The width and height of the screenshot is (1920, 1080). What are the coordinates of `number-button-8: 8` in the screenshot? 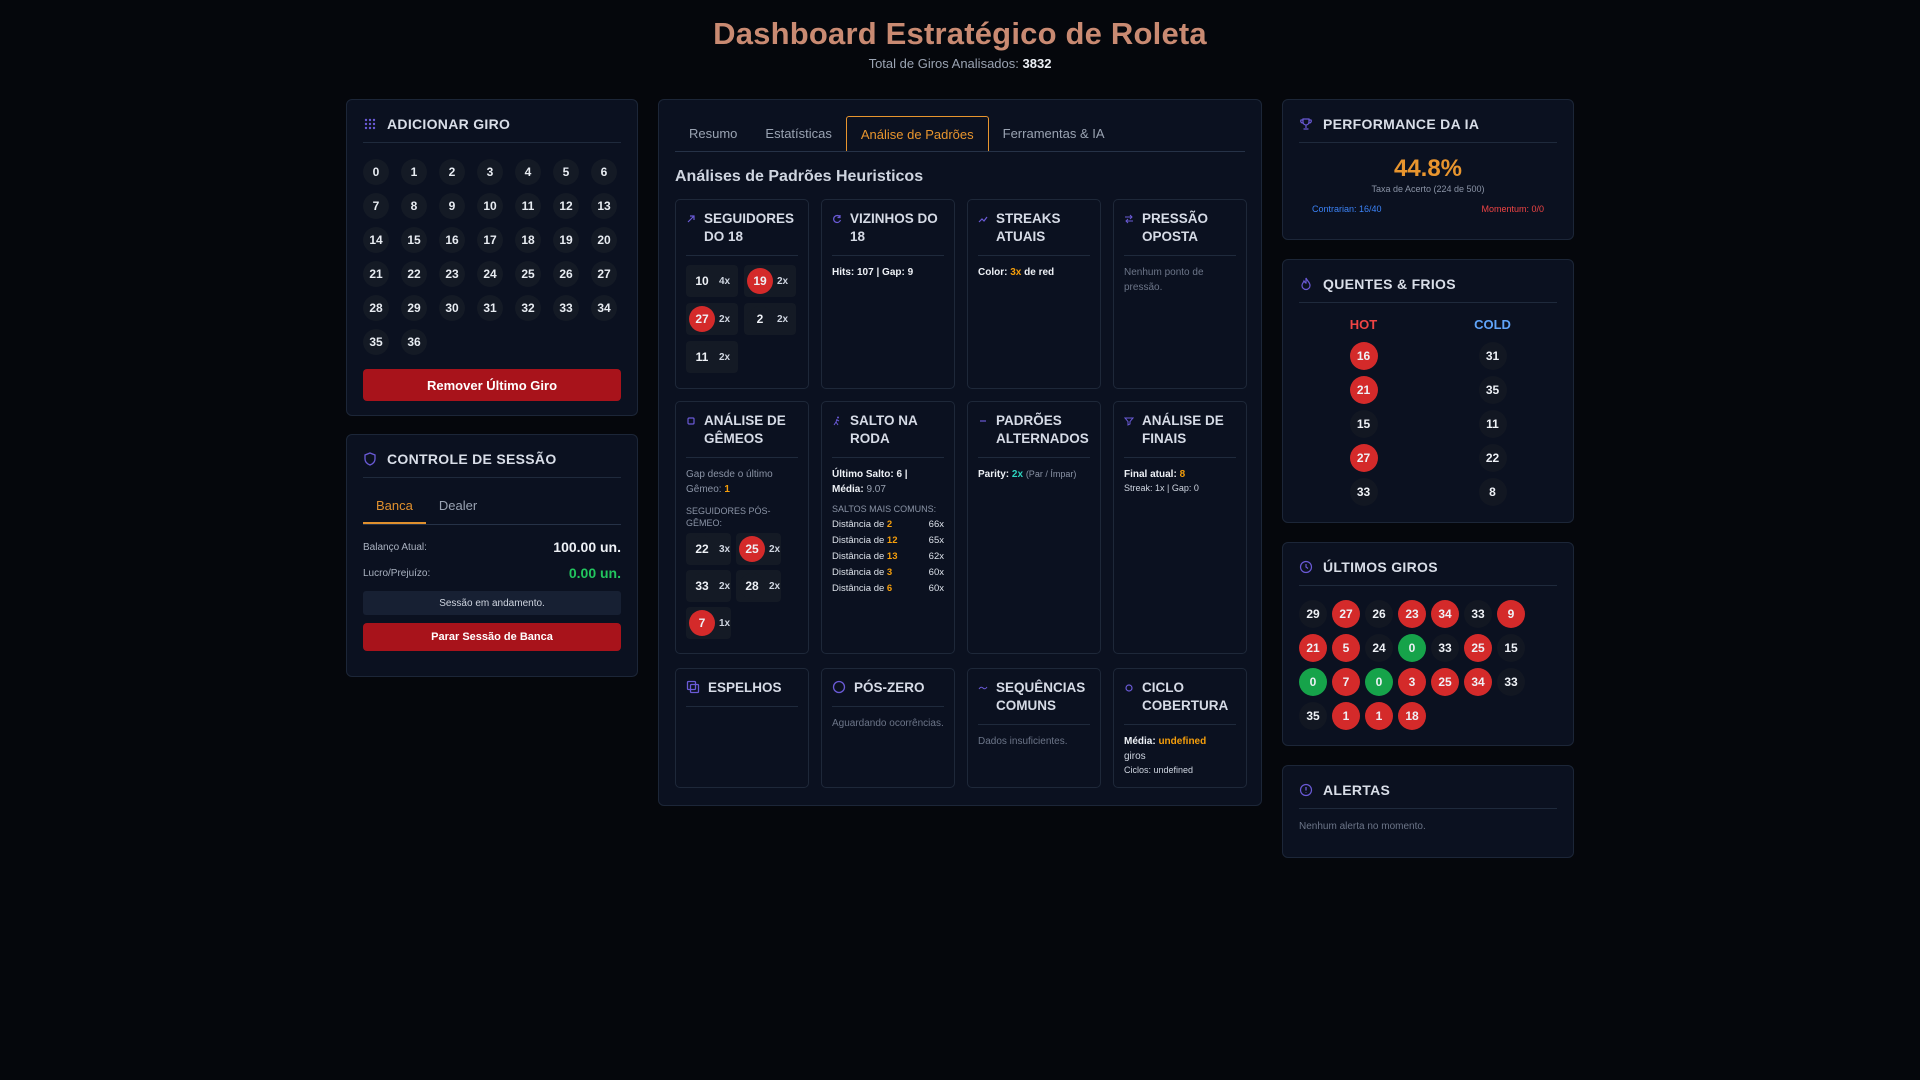 It's located at (414, 206).